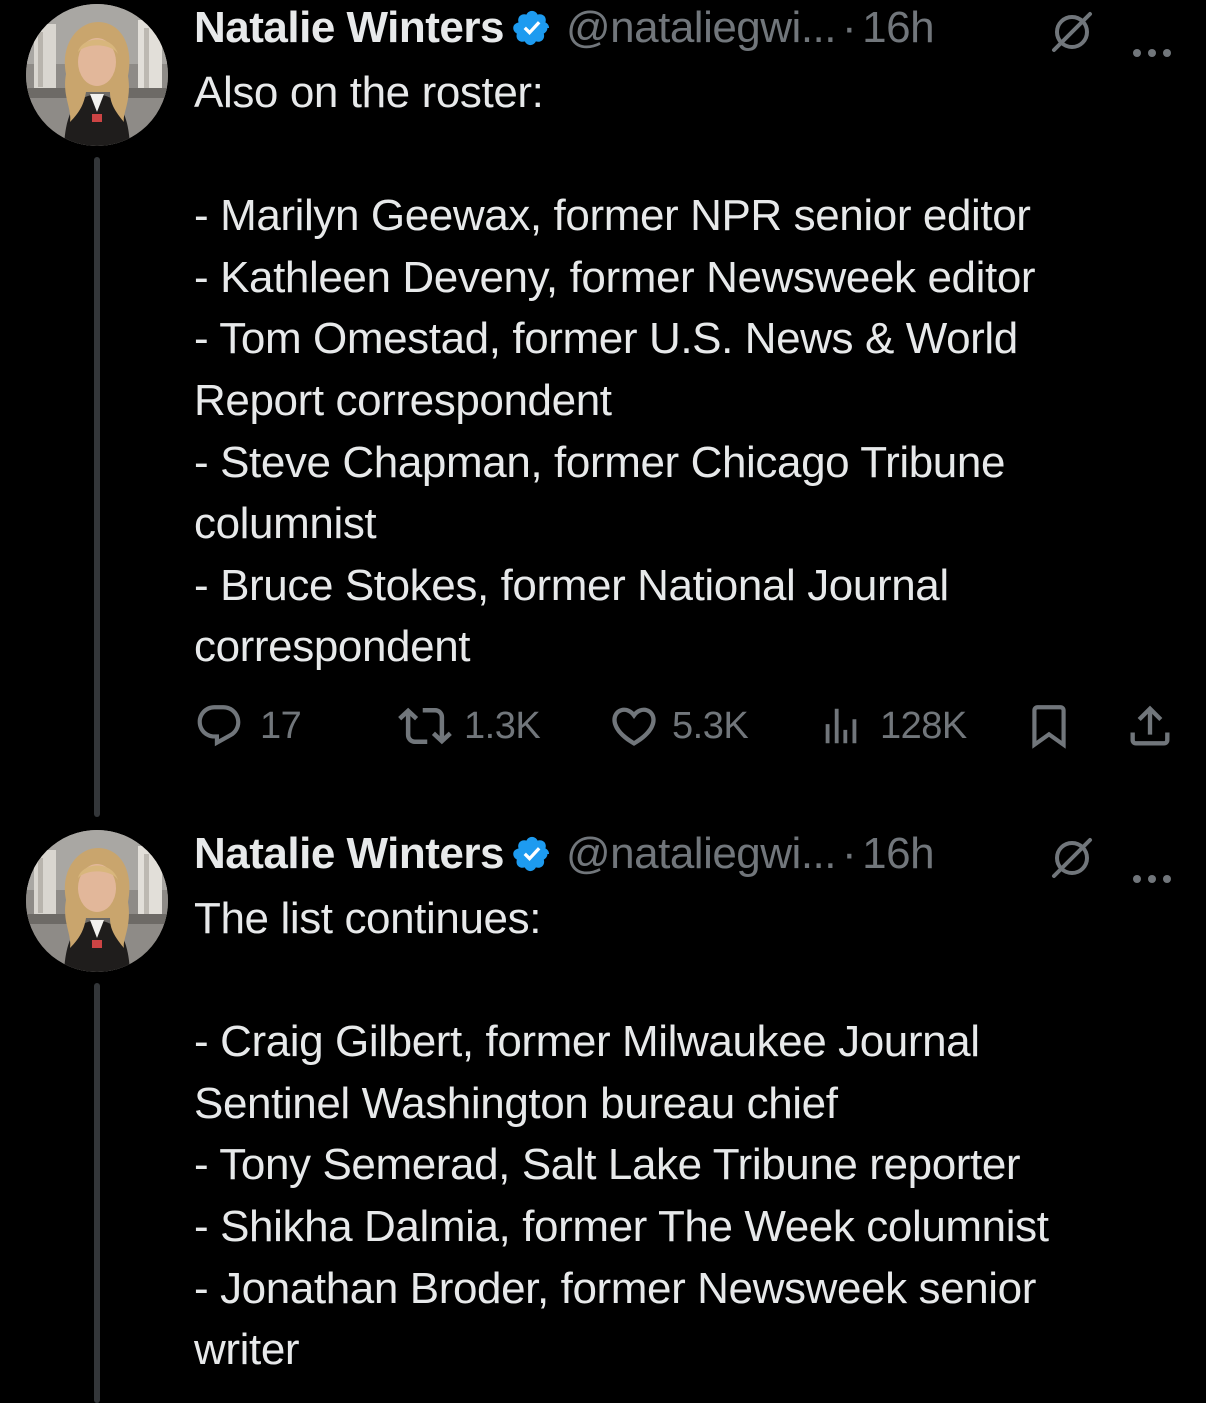  Describe the element at coordinates (923, 725) in the screenshot. I see `views-count: 128K` at that location.